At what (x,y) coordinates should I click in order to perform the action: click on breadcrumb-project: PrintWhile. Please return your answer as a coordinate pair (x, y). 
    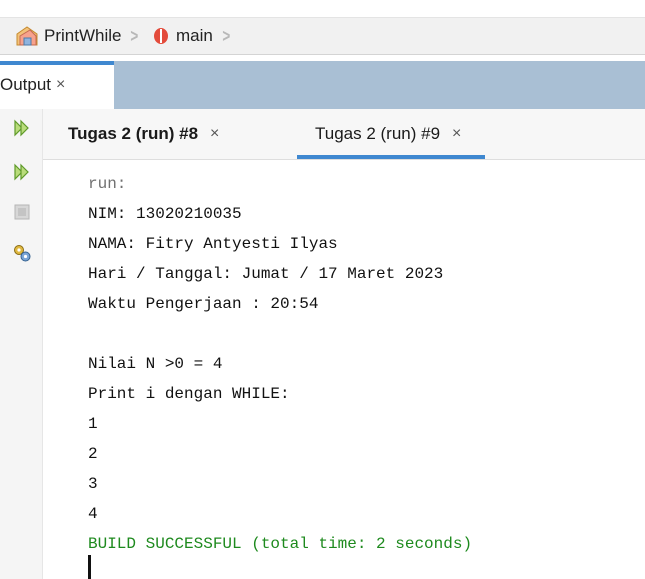
    Looking at the image, I should click on (60, 36).